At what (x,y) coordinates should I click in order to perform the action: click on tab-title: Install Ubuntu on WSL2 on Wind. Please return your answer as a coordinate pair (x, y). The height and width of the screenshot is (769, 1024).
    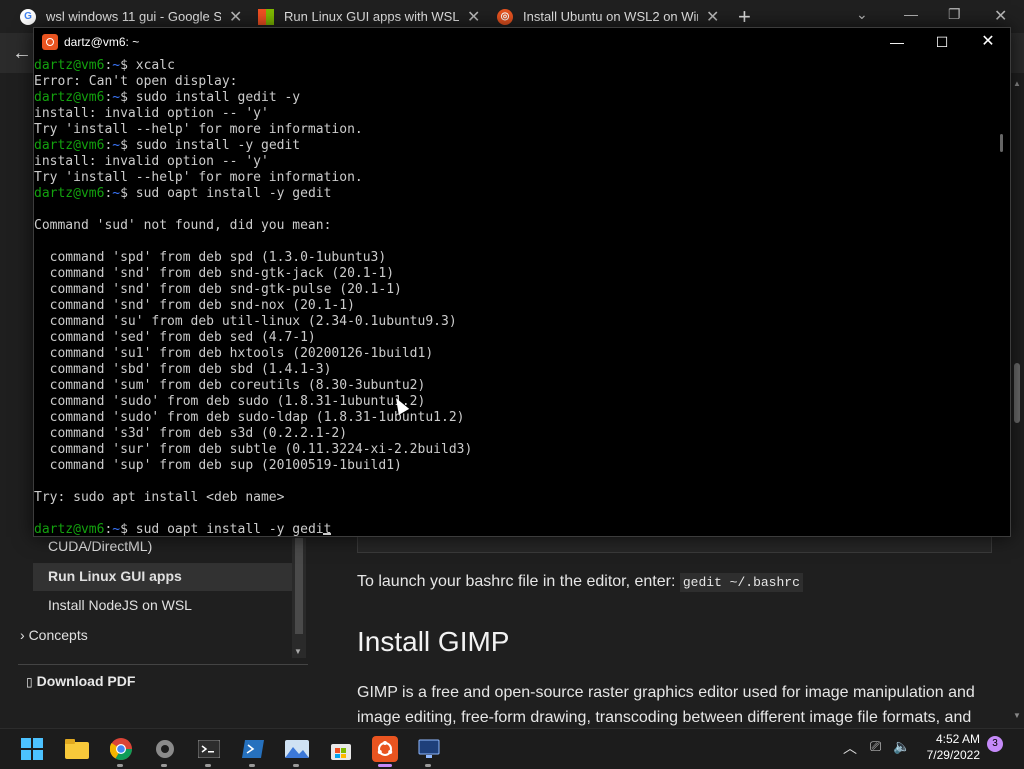
    Looking at the image, I should click on (610, 16).